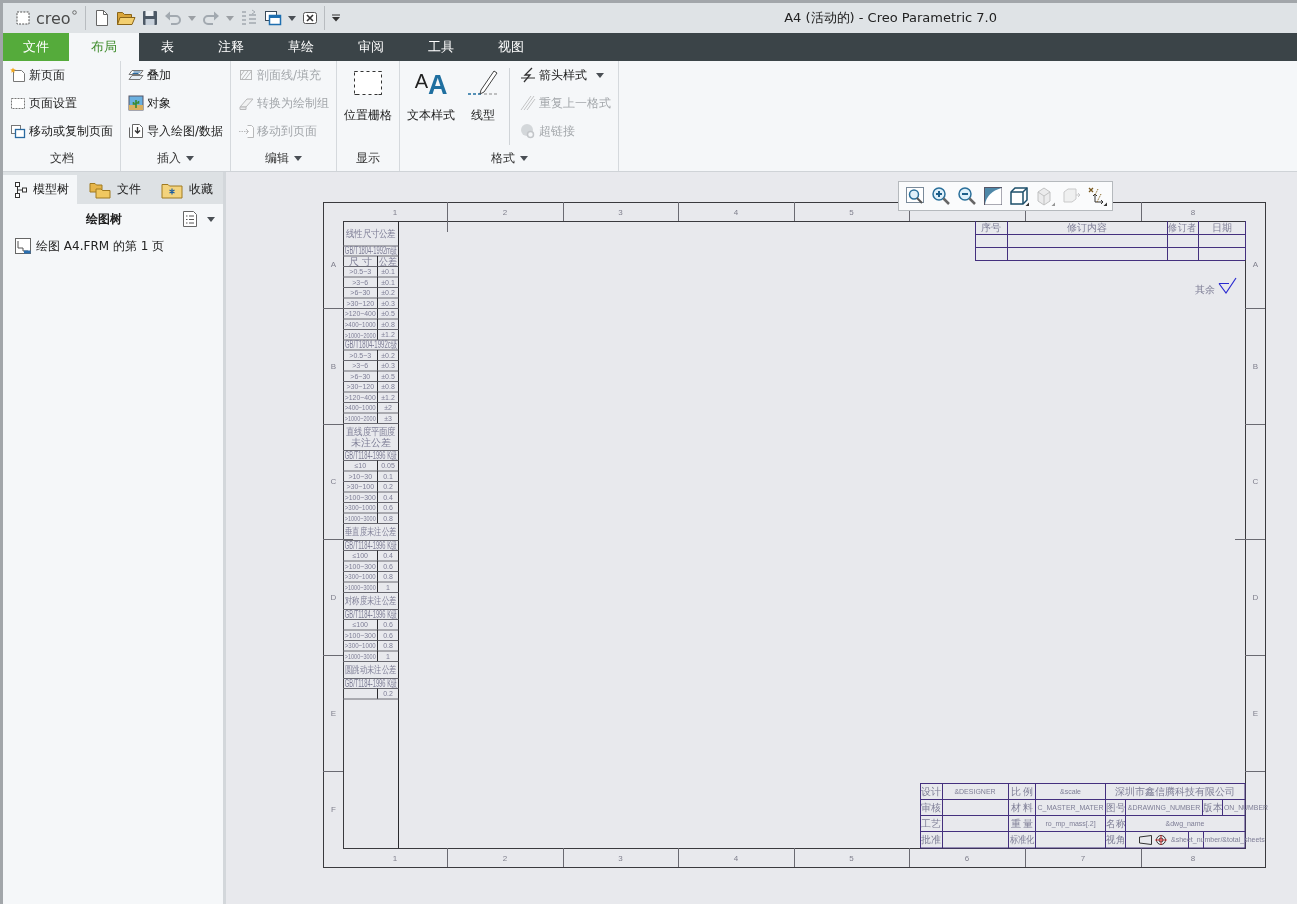  I want to click on field-label: 批准, so click(931, 840).